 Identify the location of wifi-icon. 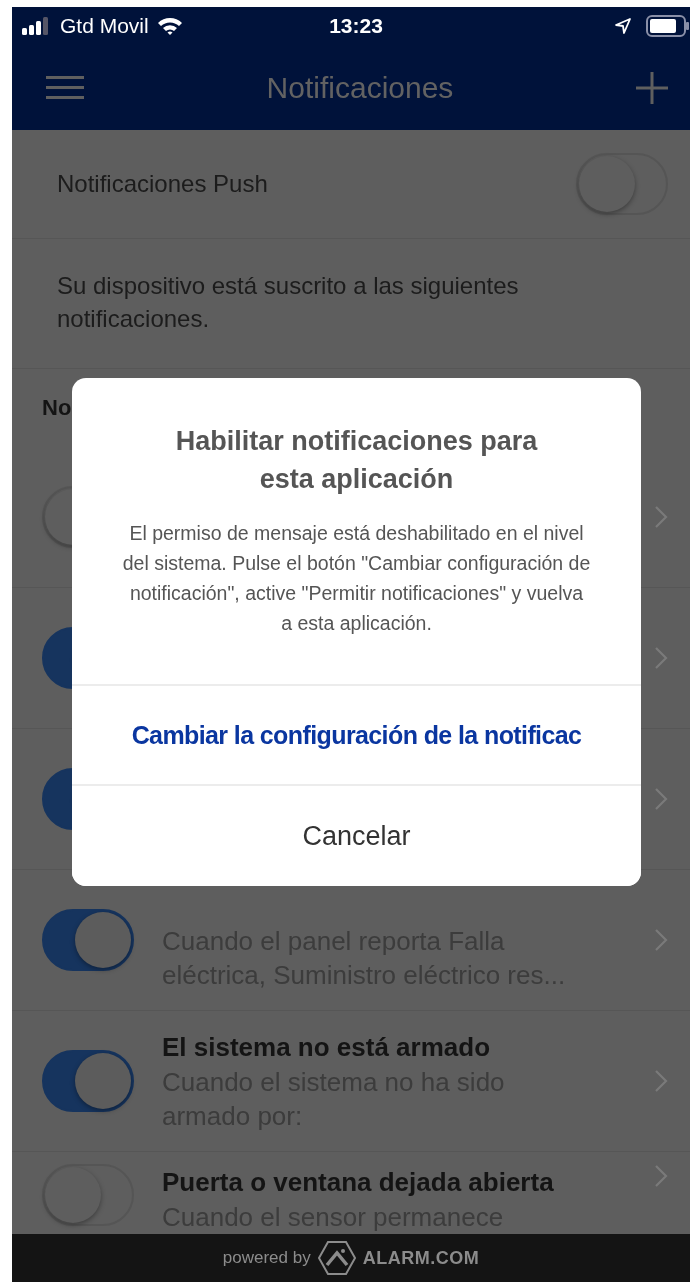
(169, 26).